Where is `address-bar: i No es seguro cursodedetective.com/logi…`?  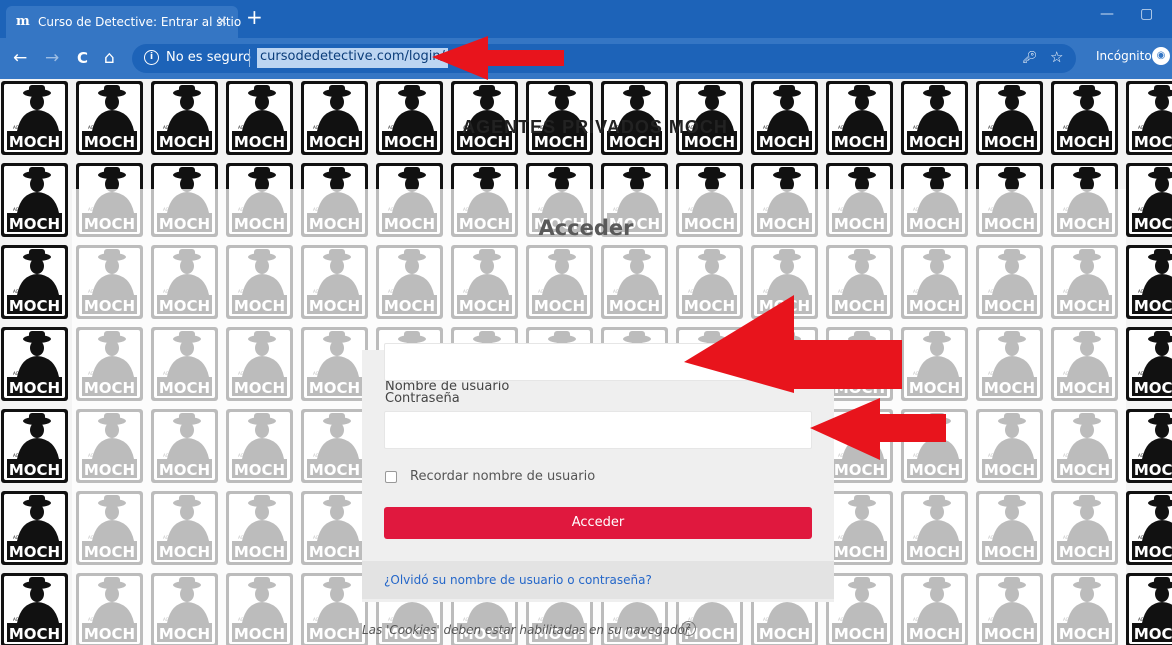
address-bar: i No es seguro cursodedetective.com/logi… is located at coordinates (604, 58).